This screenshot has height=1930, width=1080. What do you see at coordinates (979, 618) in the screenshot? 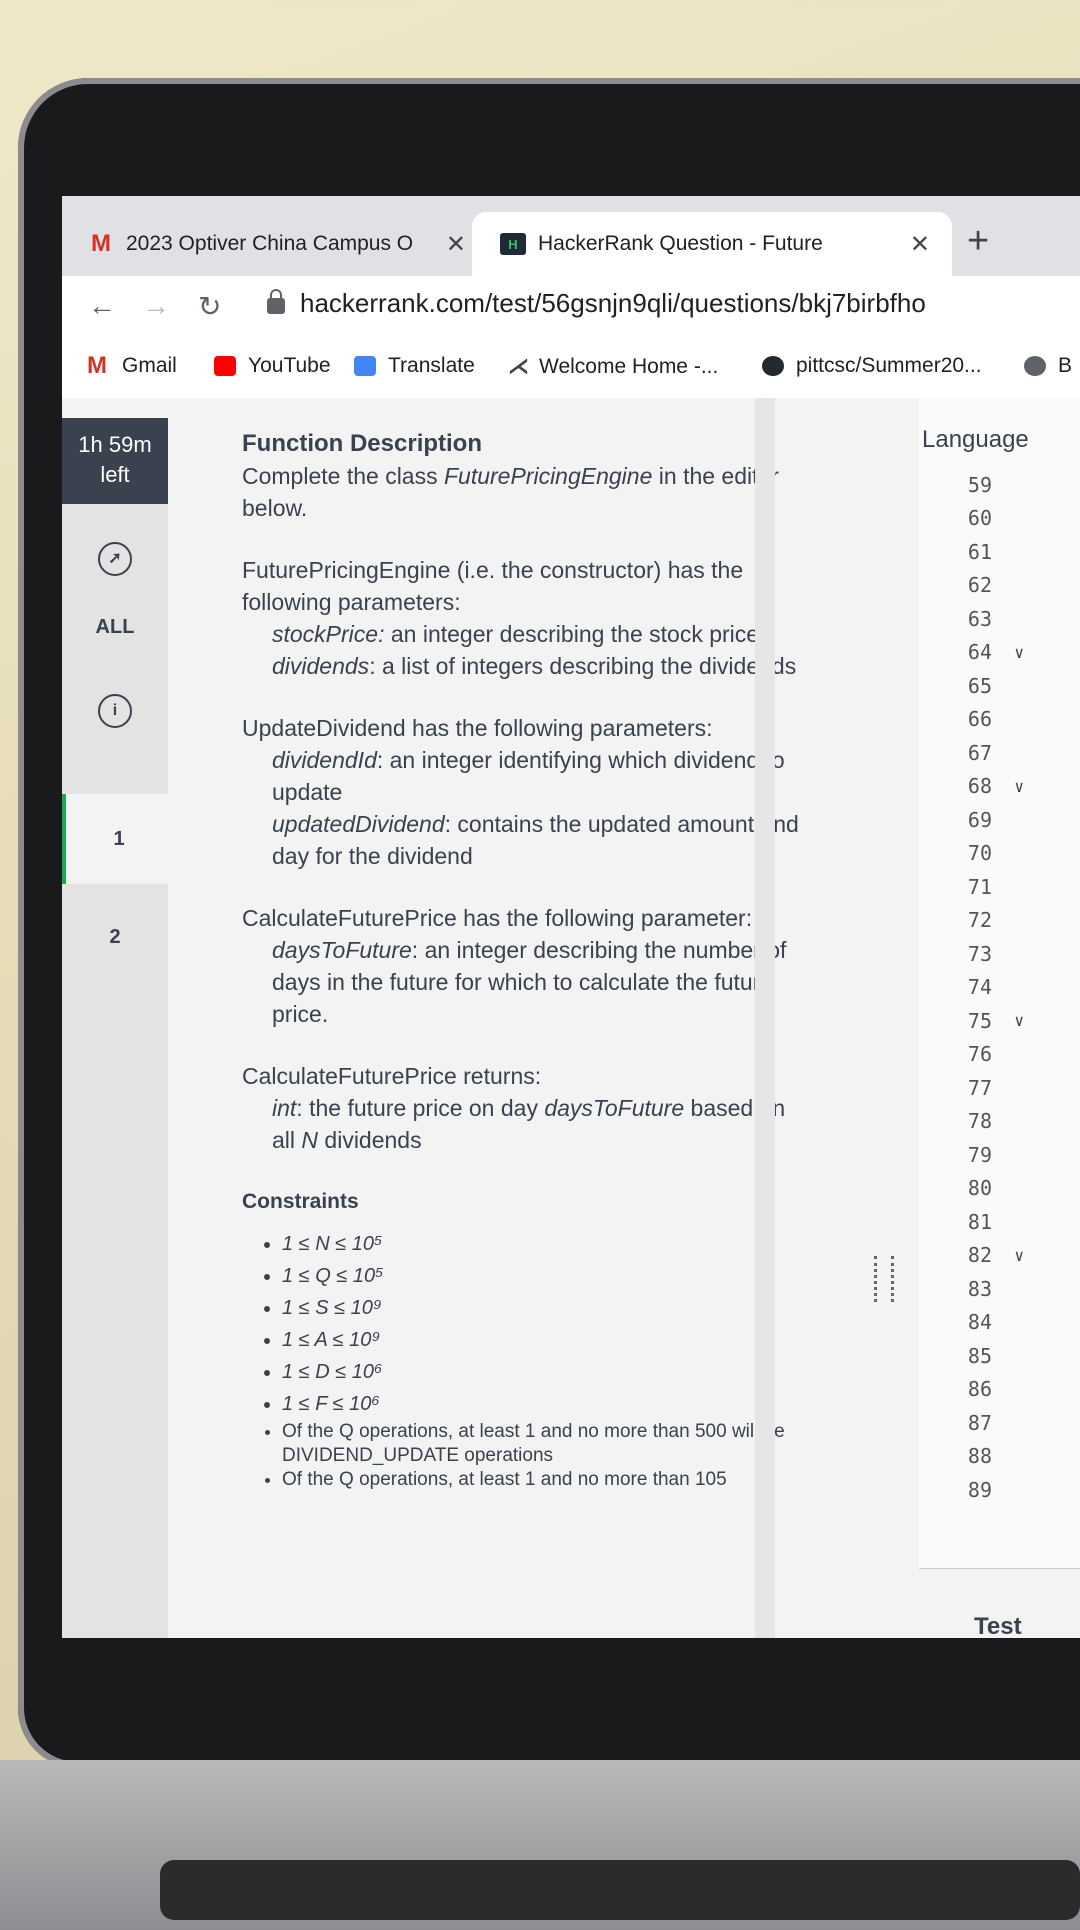
I see `line-number: 63` at bounding box center [979, 618].